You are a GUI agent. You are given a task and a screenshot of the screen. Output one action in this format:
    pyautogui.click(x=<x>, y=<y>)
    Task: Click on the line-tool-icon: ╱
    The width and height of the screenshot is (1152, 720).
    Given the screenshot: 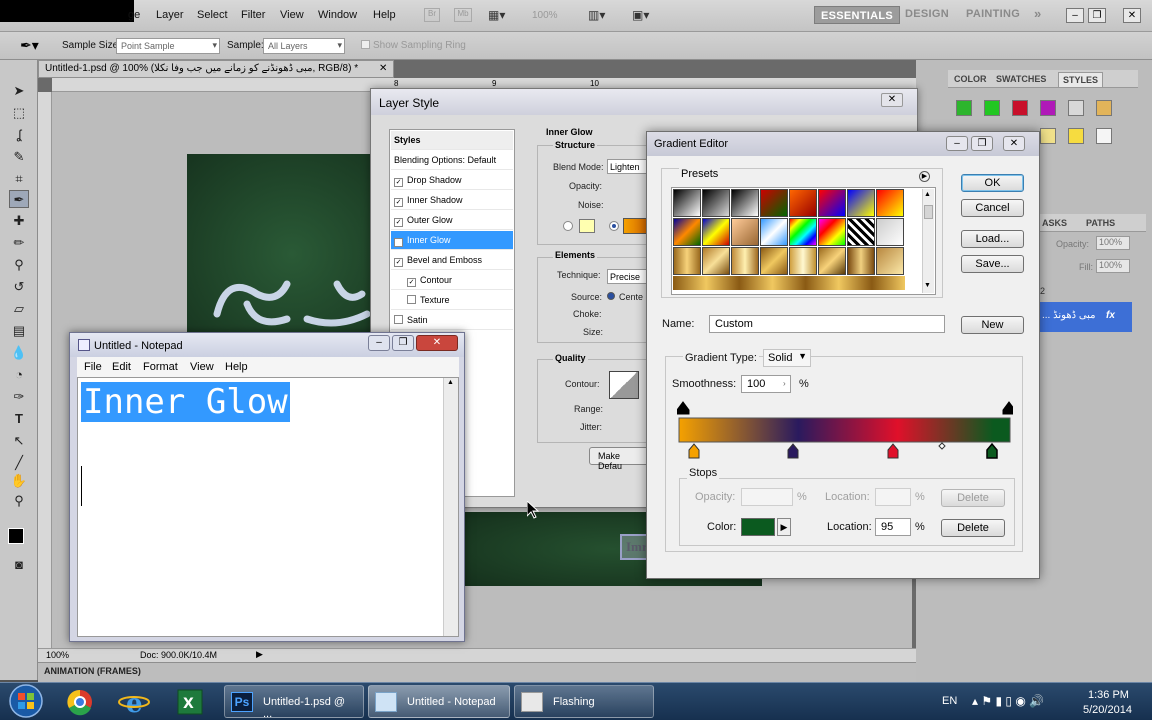 What is the action you would take?
    pyautogui.click(x=19, y=463)
    